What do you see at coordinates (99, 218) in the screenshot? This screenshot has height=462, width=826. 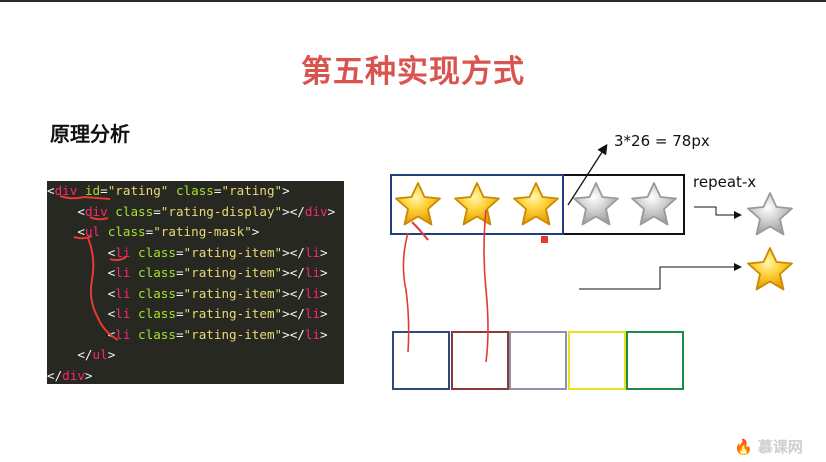 I see `underline-div` at bounding box center [99, 218].